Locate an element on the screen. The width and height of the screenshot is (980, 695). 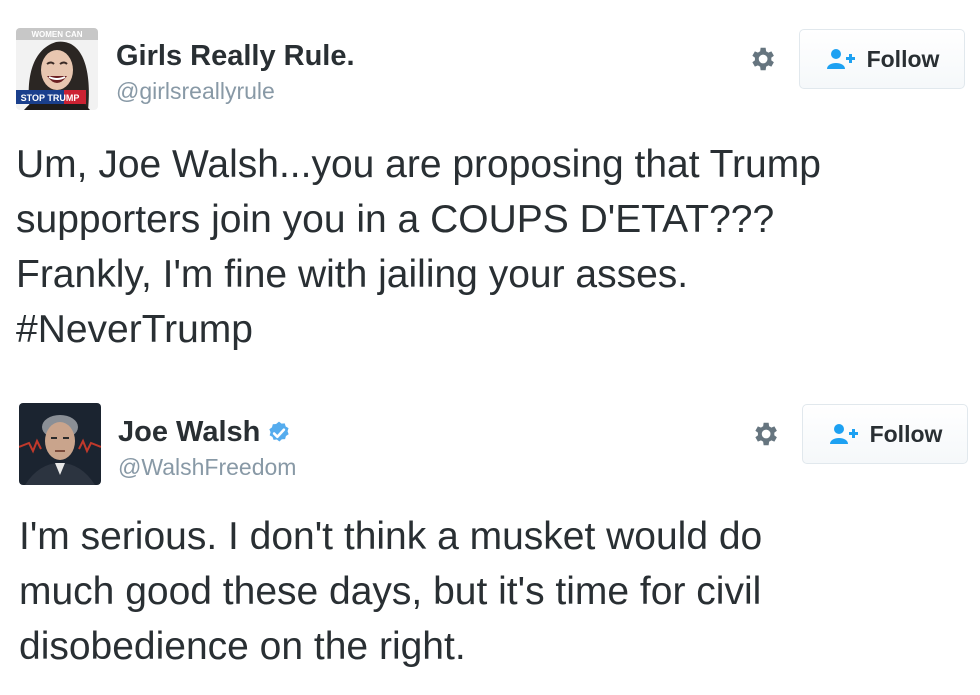
man-portrait-avatar-icon is located at coordinates (60, 444).